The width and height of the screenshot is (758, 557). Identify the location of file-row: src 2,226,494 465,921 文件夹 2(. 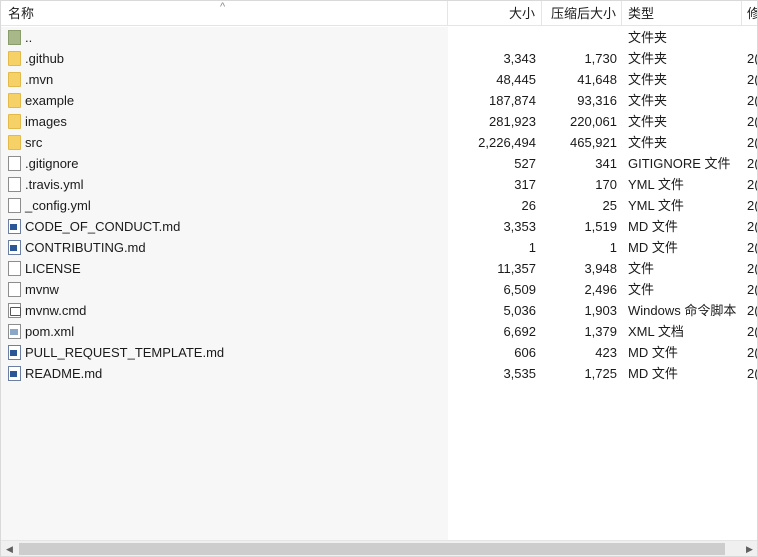
(379, 142).